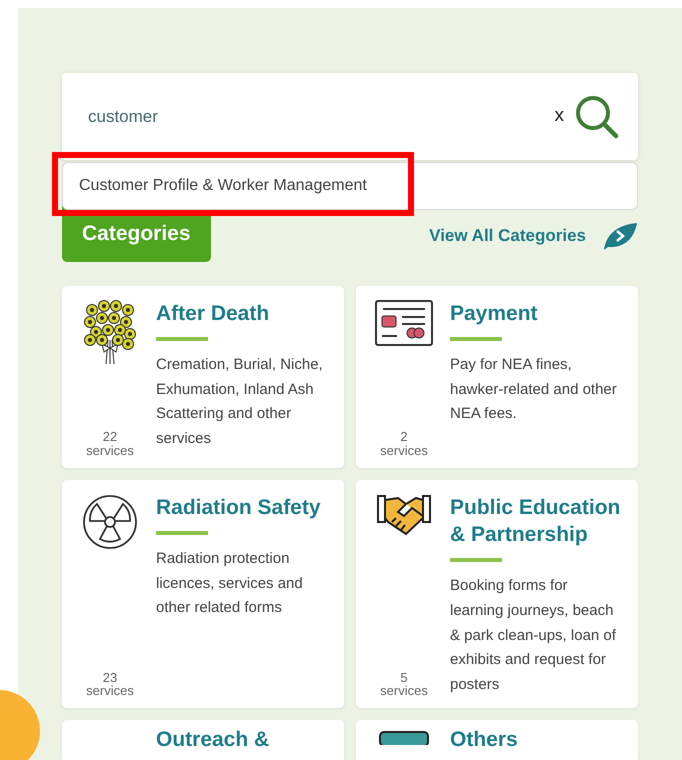  What do you see at coordinates (213, 313) in the screenshot?
I see `card-title: After Death` at bounding box center [213, 313].